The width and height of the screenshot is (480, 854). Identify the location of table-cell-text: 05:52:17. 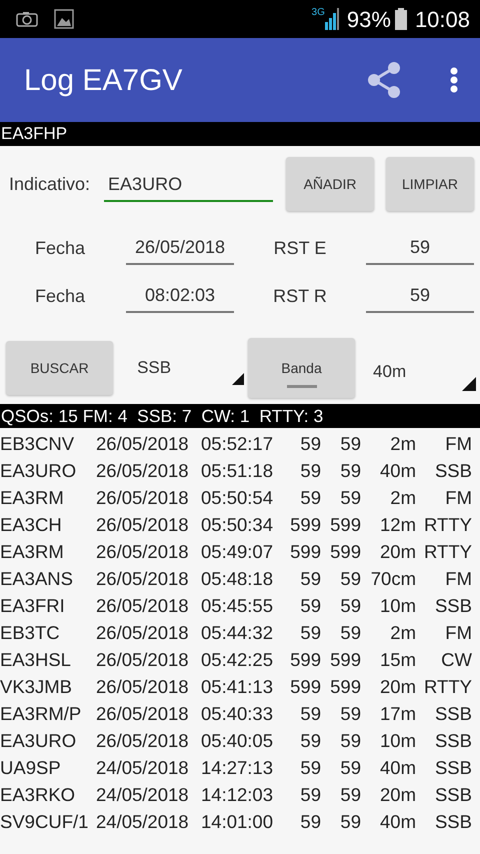
(237, 444).